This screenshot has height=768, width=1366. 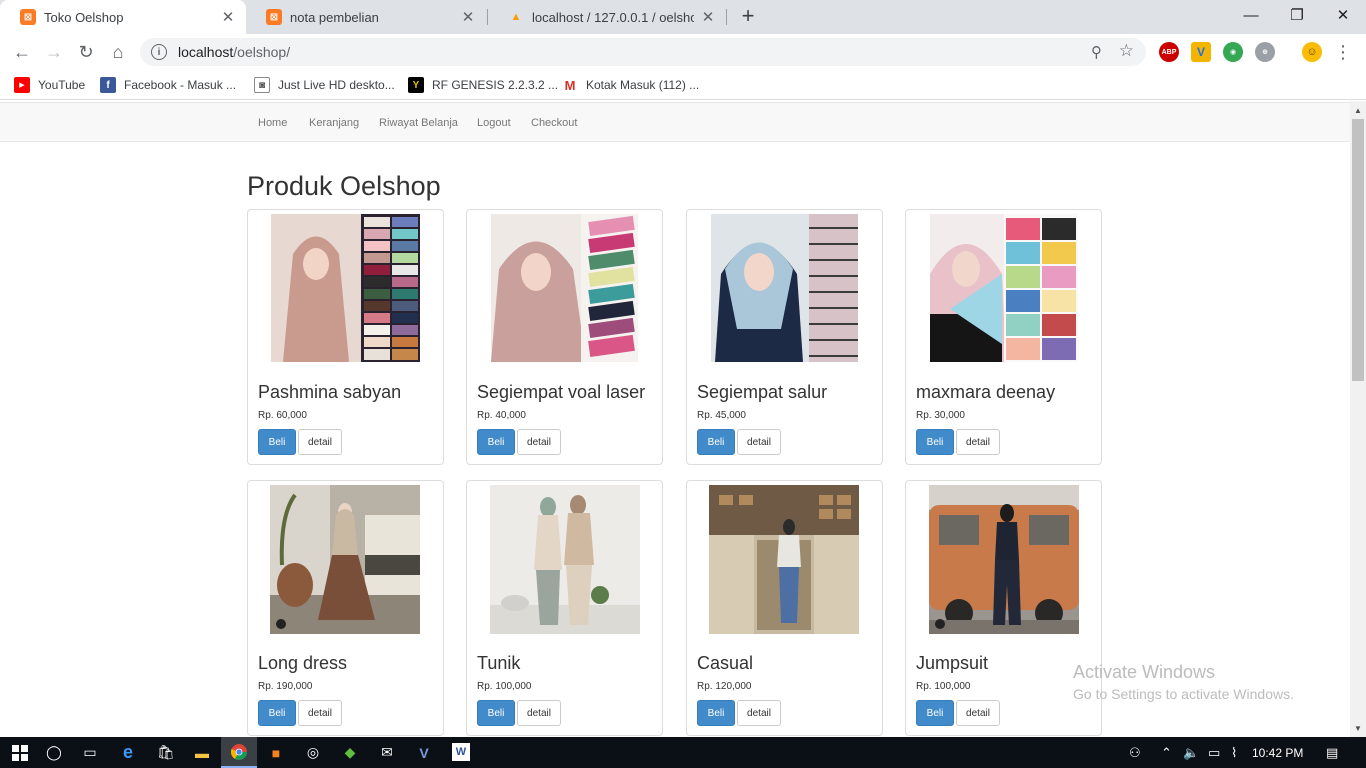 I want to click on minimize-button: —, so click(x=1251, y=15).